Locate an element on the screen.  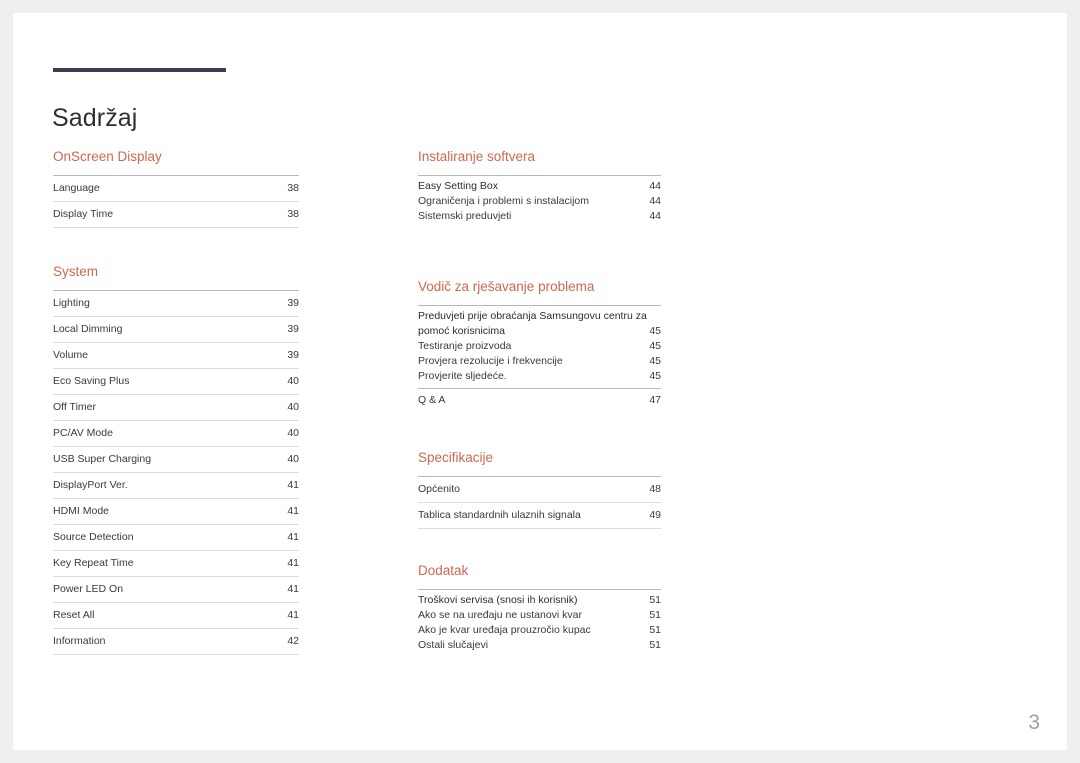
toc-entry: Provjerite sljedeće. 45 is located at coordinates (539, 376).